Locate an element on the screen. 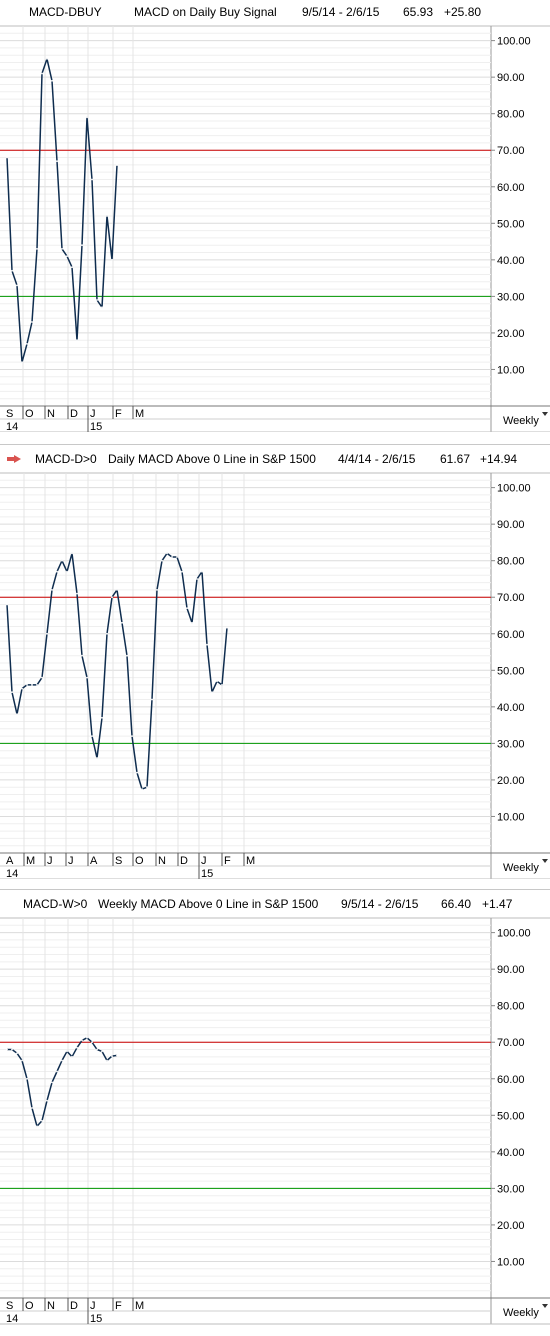 The width and height of the screenshot is (550, 1336). y-tick-label: 60.00 is located at coordinates (511, 635).